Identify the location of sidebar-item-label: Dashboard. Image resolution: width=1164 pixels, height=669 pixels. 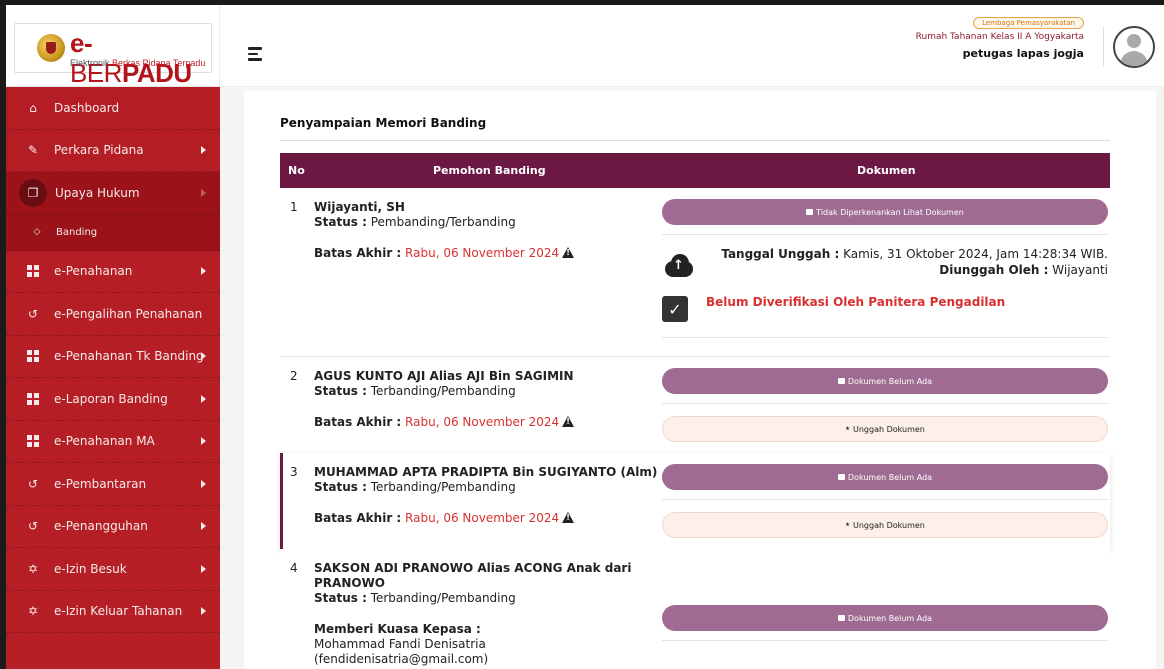
(87, 107).